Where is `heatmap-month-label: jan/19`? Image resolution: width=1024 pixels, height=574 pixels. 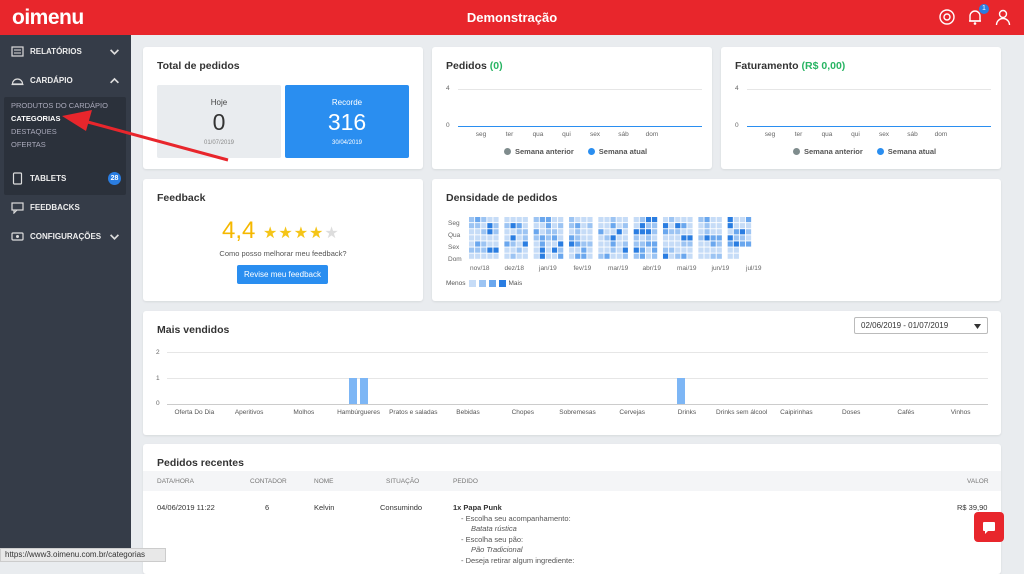
heatmap-month-label: jan/19 is located at coordinates (548, 268).